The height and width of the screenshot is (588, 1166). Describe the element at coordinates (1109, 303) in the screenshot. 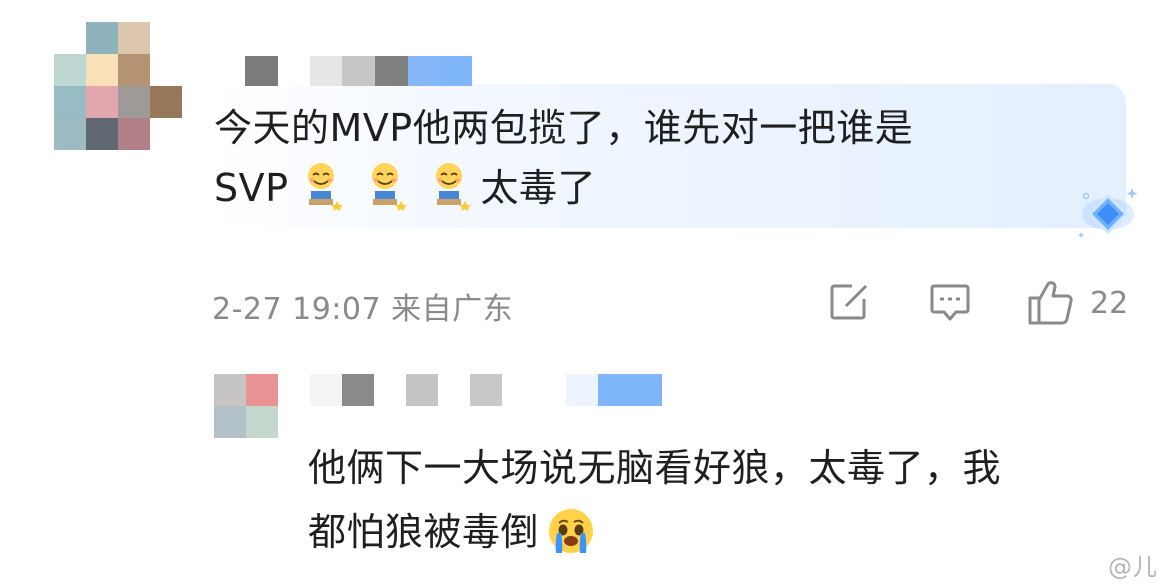

I see `like-count: 22` at that location.